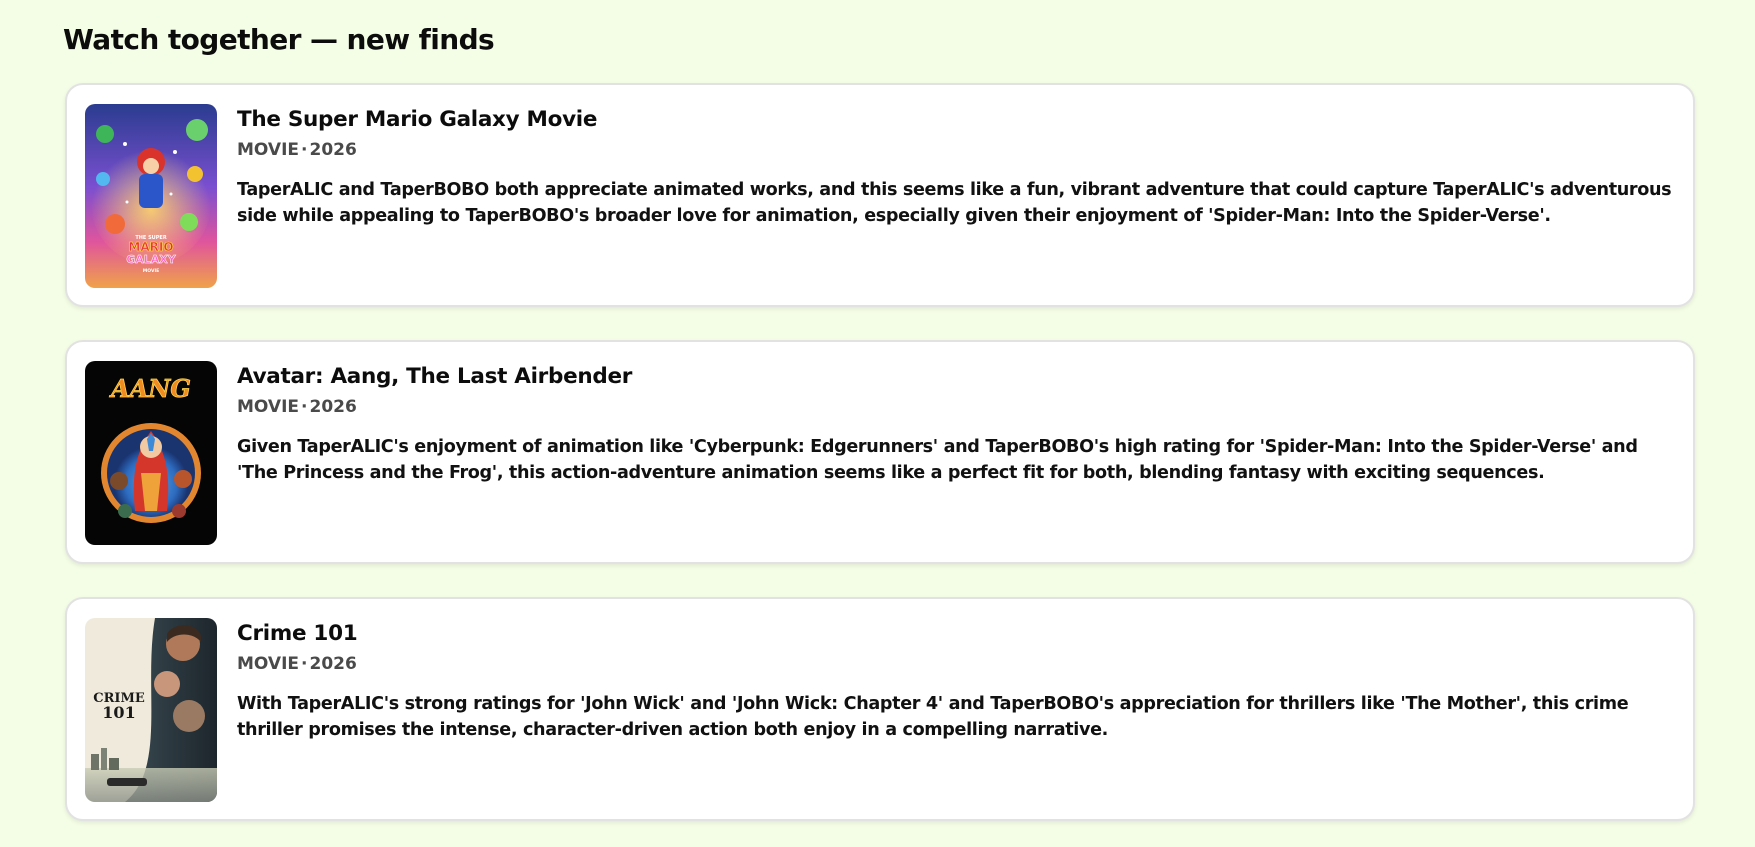  I want to click on item-title: Avatar: Aang, The Last Airbender, so click(434, 377).